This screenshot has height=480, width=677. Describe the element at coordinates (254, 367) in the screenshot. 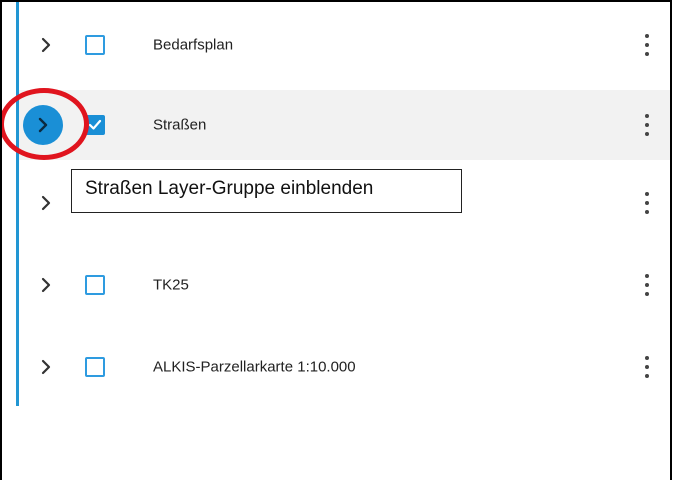

I see `layer-label: ALKIS-Parzellarkarte 1:10.000` at that location.